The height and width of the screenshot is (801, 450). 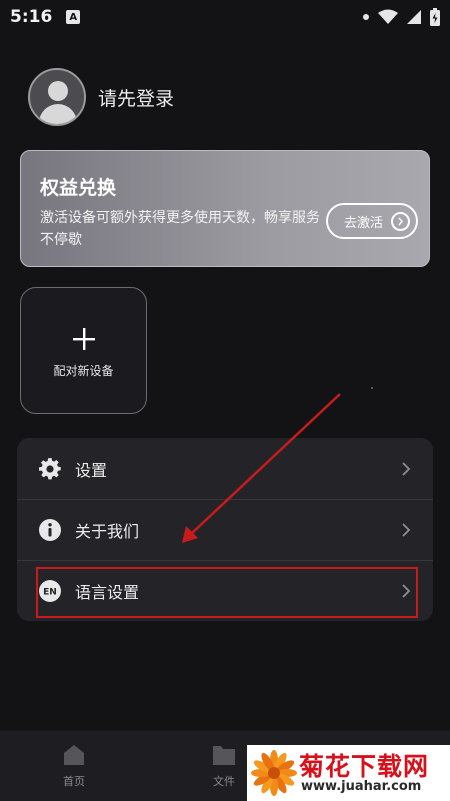 I want to click on plus-icon, so click(x=84, y=339).